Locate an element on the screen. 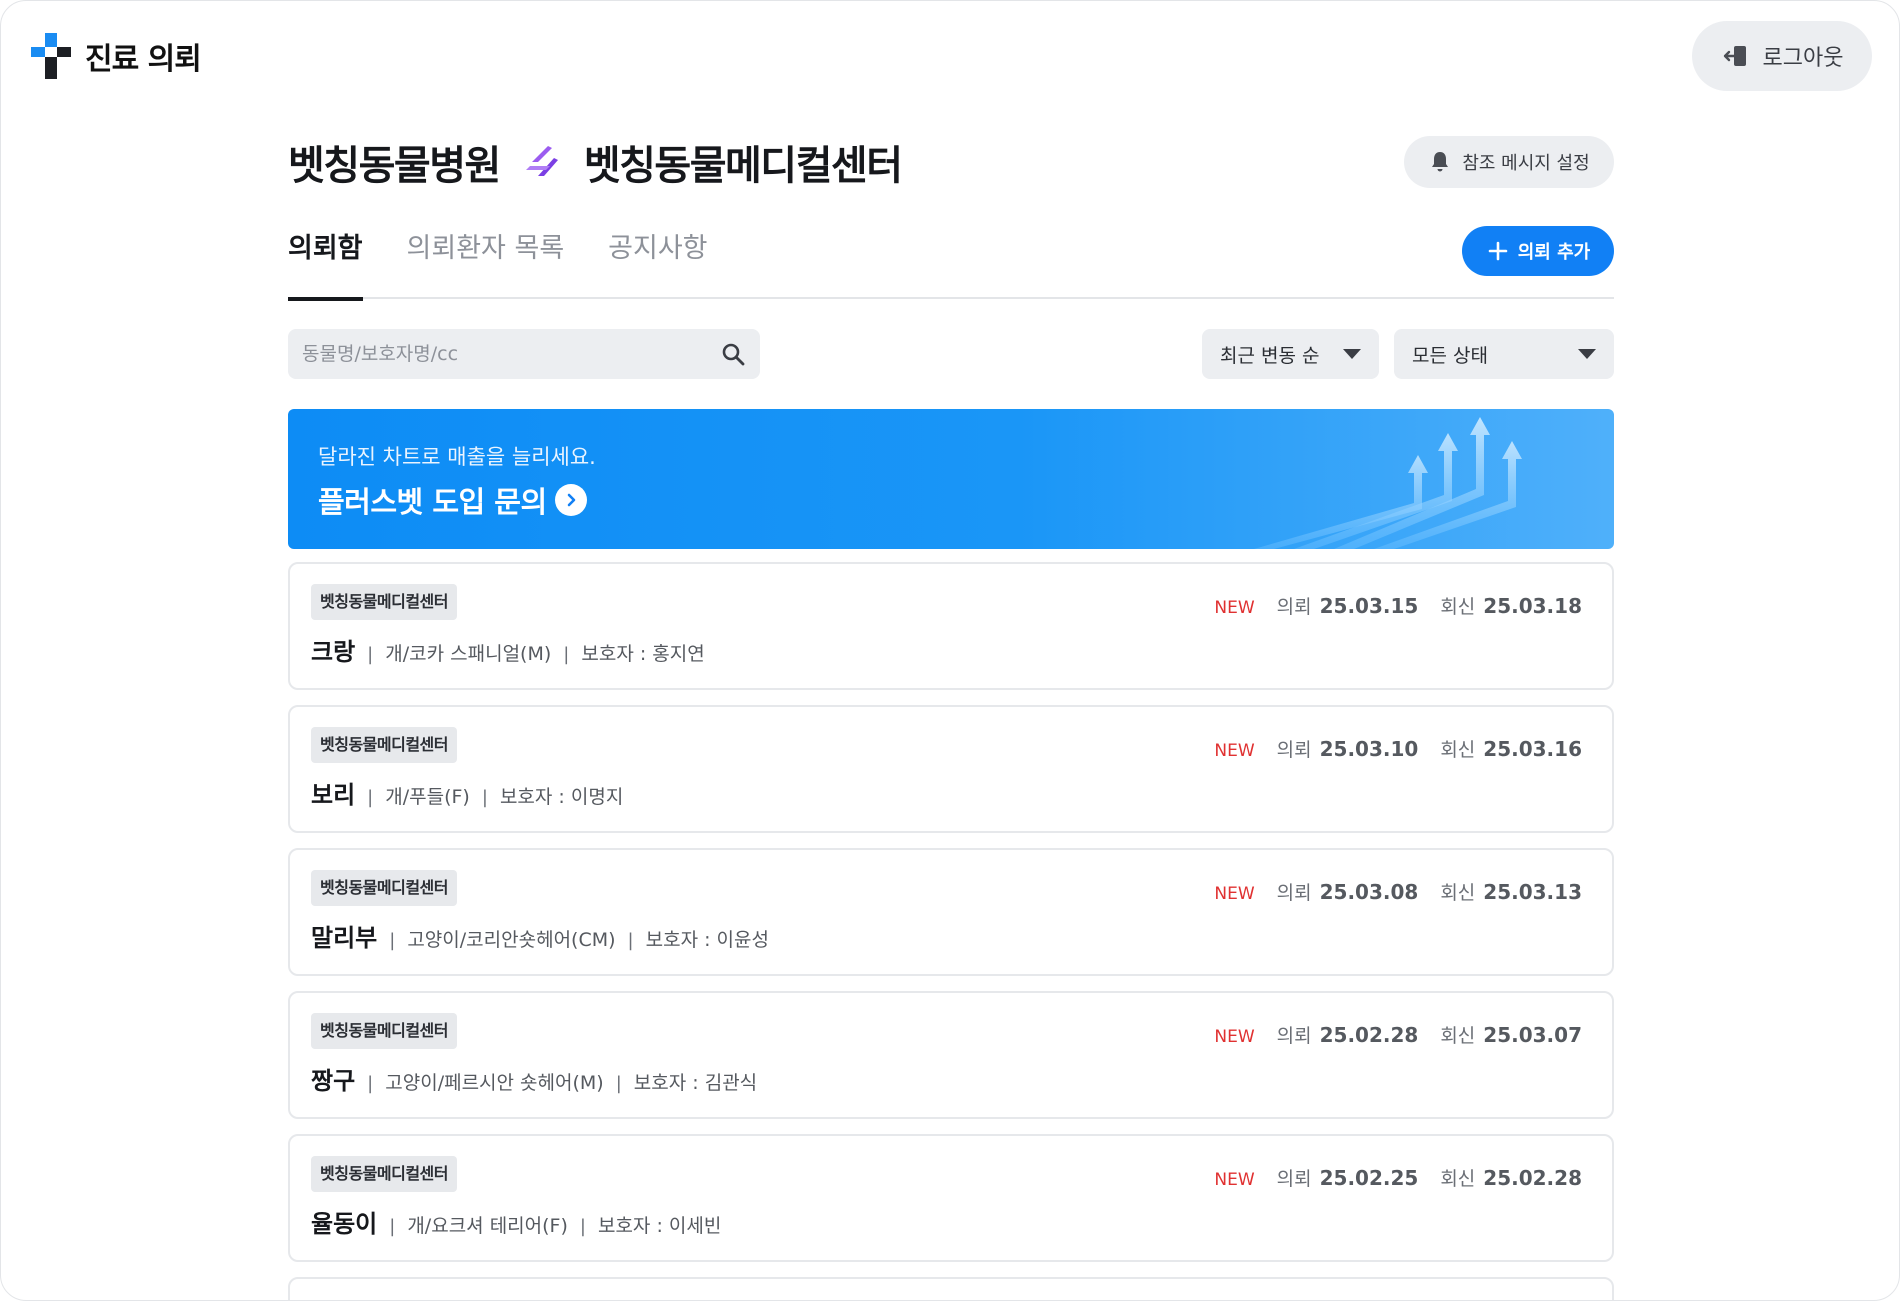  tab-bar: 의뢰함 의뢰환자 목록 공지사항 is located at coordinates (951, 265).